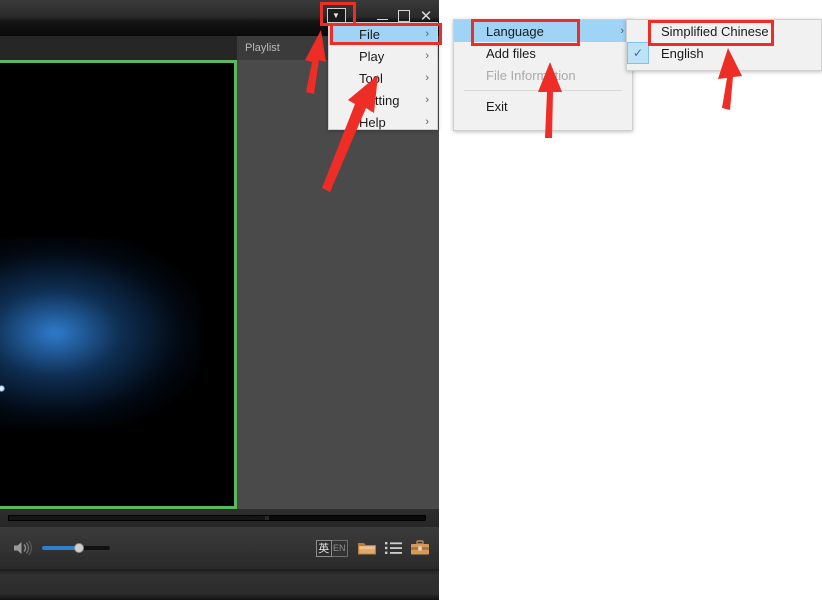  I want to click on maximize-icon, so click(404, 16).